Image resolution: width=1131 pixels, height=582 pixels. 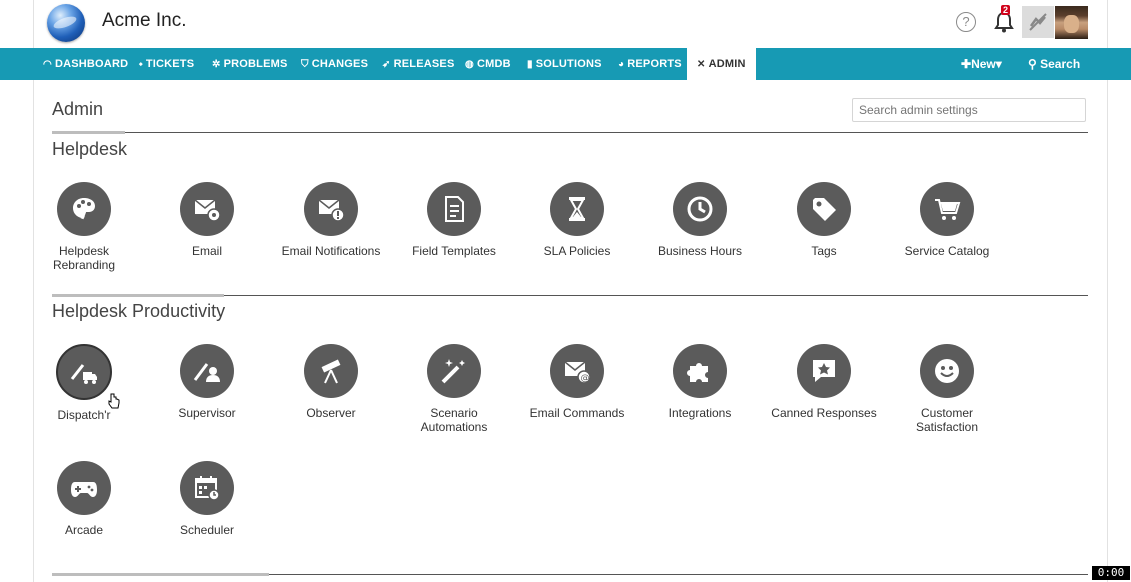 I want to click on nav-admin: ✕ ADMIN, so click(x=721, y=64).